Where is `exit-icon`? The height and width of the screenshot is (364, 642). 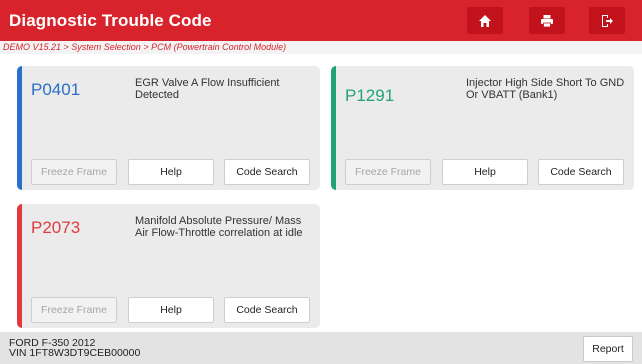
exit-icon is located at coordinates (607, 20).